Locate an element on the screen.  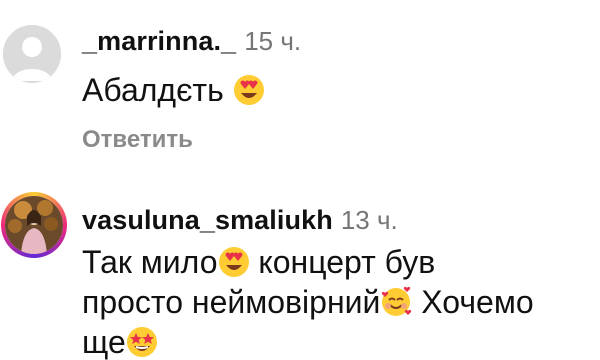
username-link: vasuluna_smaliukh is located at coordinates (207, 220).